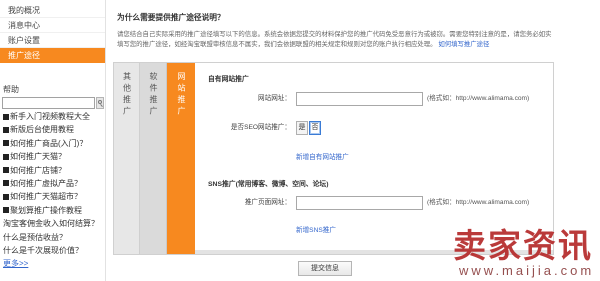 This screenshot has width=600, height=281. What do you see at coordinates (463, 44) in the screenshot?
I see `how-to-fill-link: 如何填写推广途径` at bounding box center [463, 44].